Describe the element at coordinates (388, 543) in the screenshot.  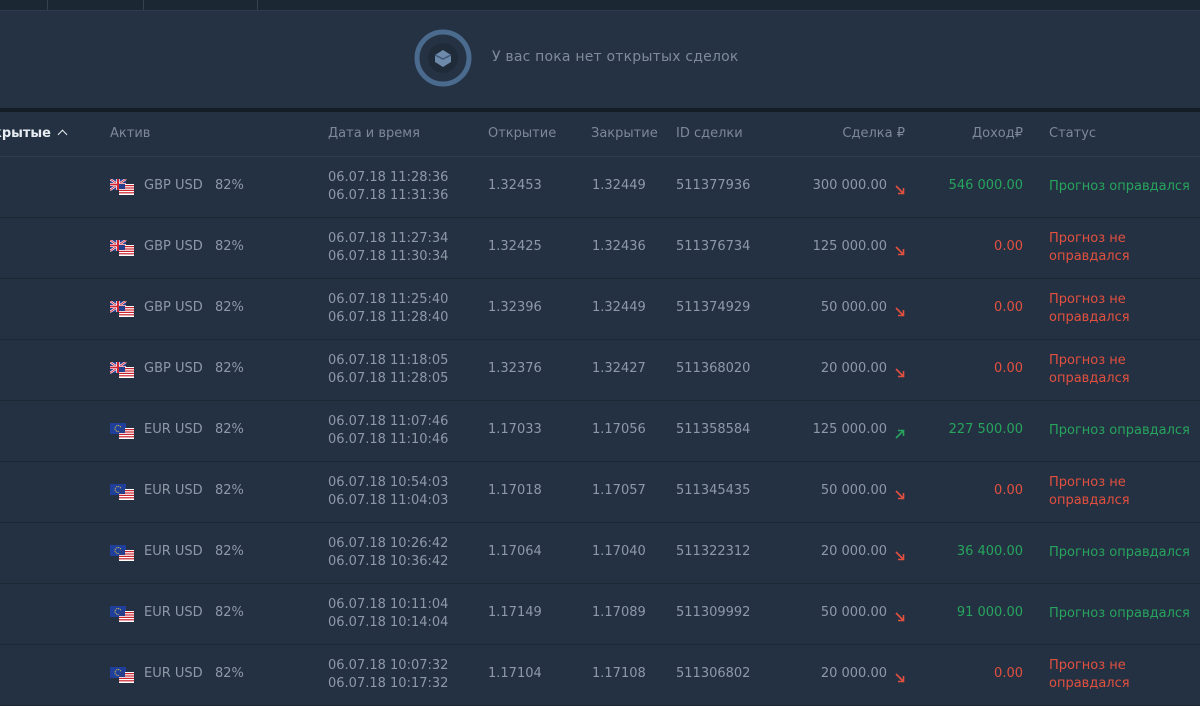
I see `deal-open-time: 06.07.18 10:26:42` at that location.